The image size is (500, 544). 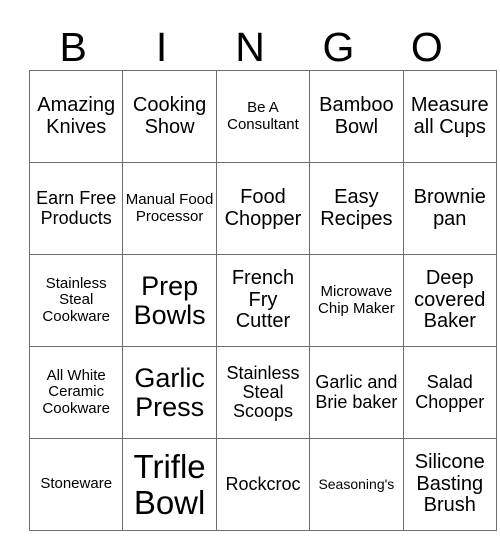 I want to click on bingo-cell-label: Deep covered Baker, so click(x=450, y=300).